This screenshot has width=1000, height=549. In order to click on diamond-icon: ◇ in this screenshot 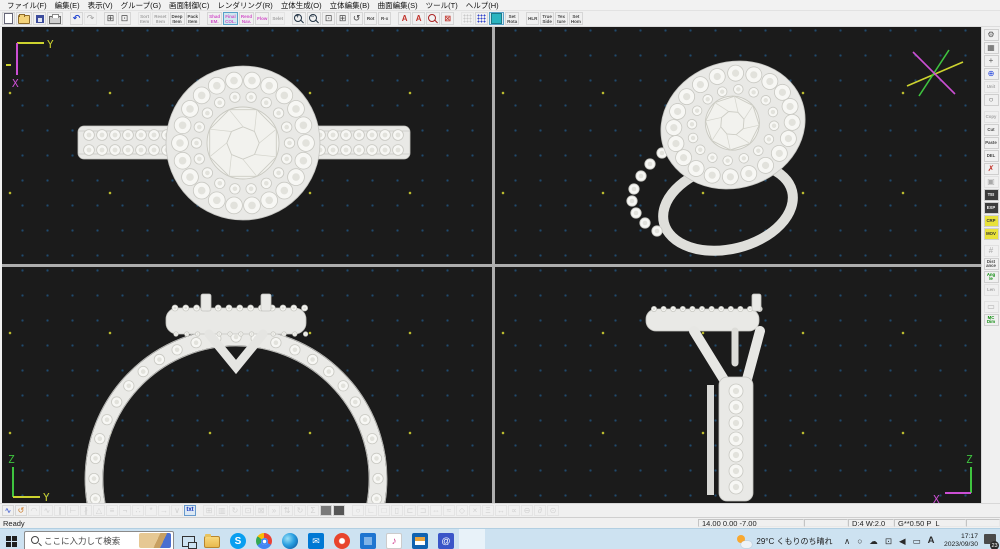, I will do `click(462, 510)`.